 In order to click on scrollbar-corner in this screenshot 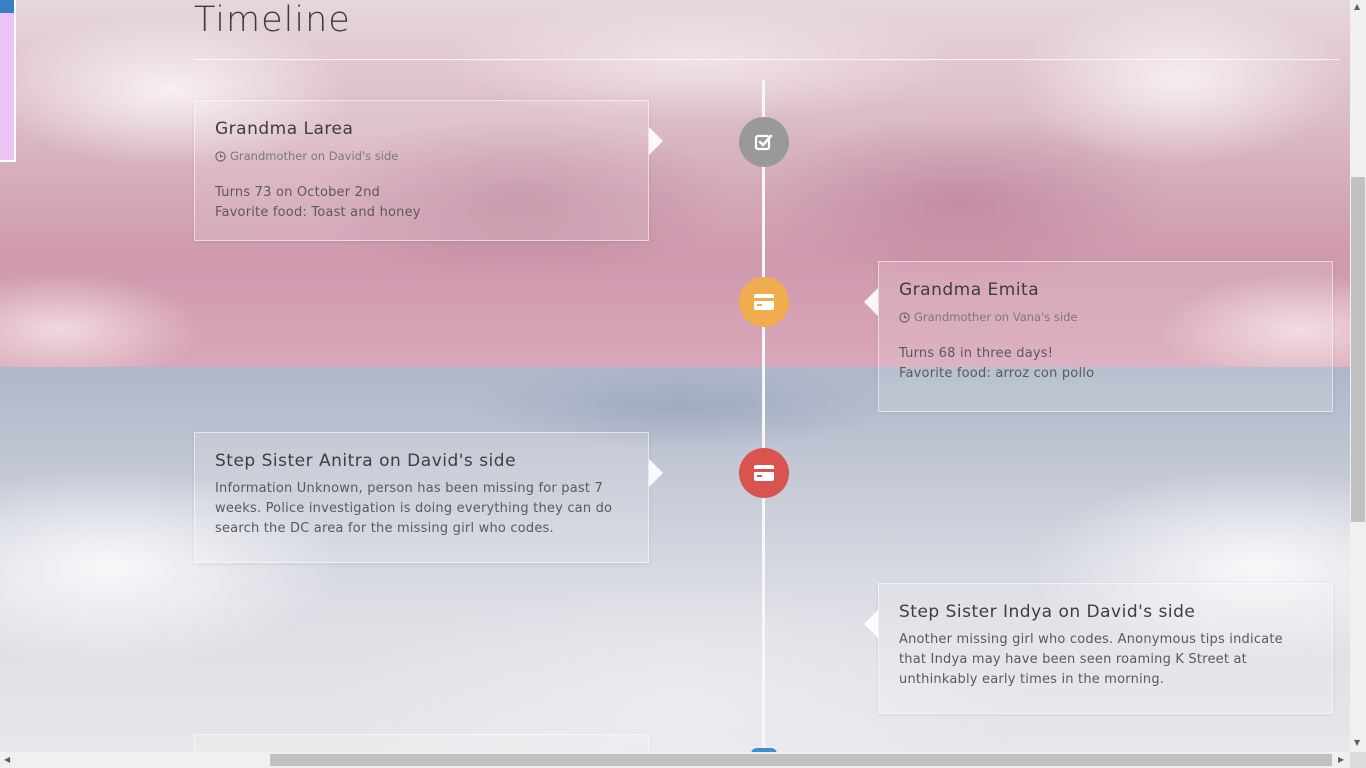, I will do `click(1358, 760)`.